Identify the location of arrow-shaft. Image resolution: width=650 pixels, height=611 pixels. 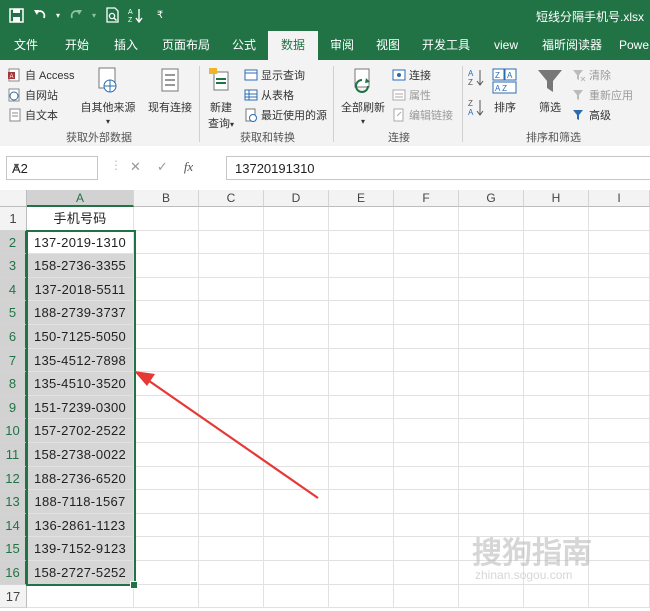
(230, 437).